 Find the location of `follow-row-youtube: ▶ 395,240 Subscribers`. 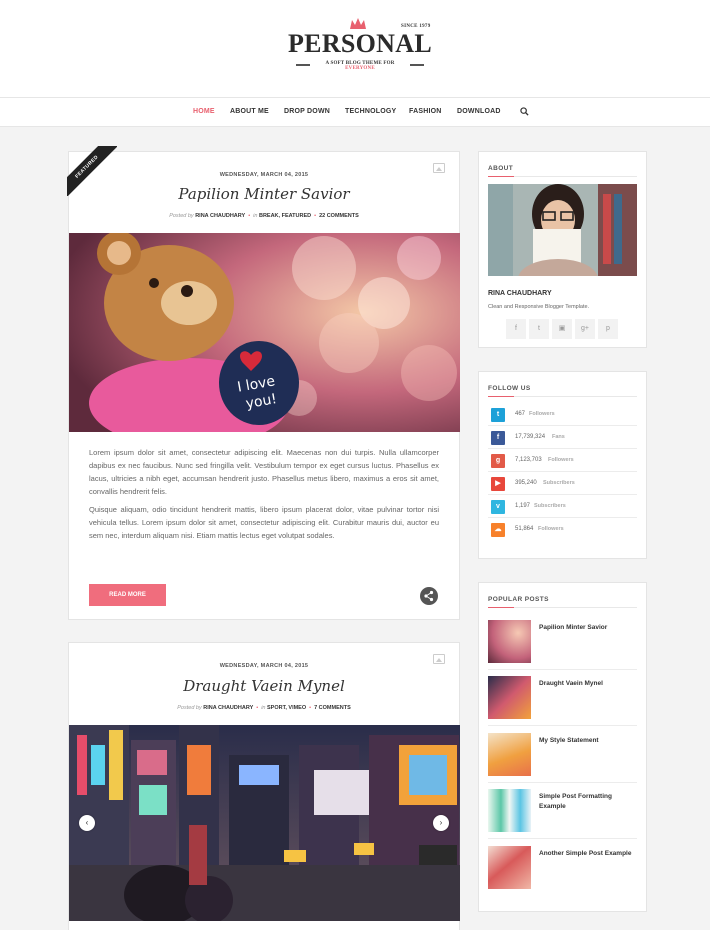

follow-row-youtube: ▶ 395,240 Subscribers is located at coordinates (562, 483).